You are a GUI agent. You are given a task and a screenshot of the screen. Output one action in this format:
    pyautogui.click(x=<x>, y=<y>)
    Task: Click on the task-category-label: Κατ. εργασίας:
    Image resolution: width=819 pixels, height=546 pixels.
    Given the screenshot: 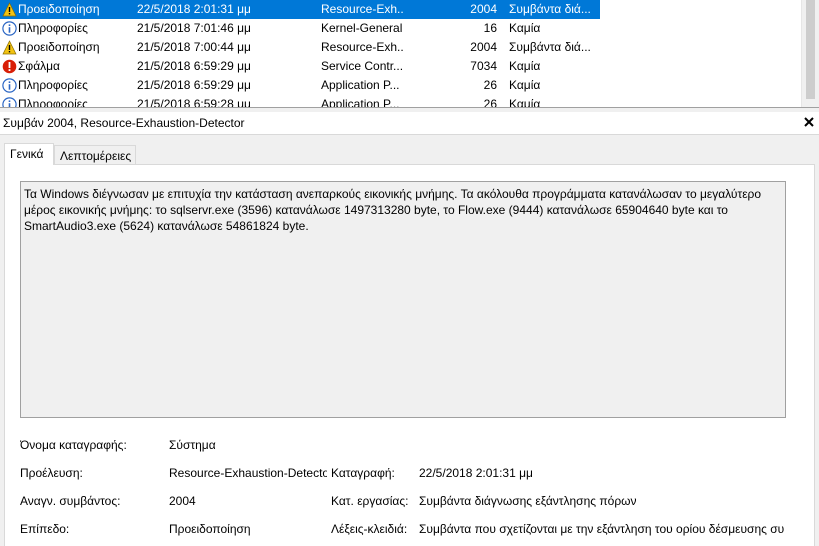 What is the action you would take?
    pyautogui.click(x=370, y=501)
    